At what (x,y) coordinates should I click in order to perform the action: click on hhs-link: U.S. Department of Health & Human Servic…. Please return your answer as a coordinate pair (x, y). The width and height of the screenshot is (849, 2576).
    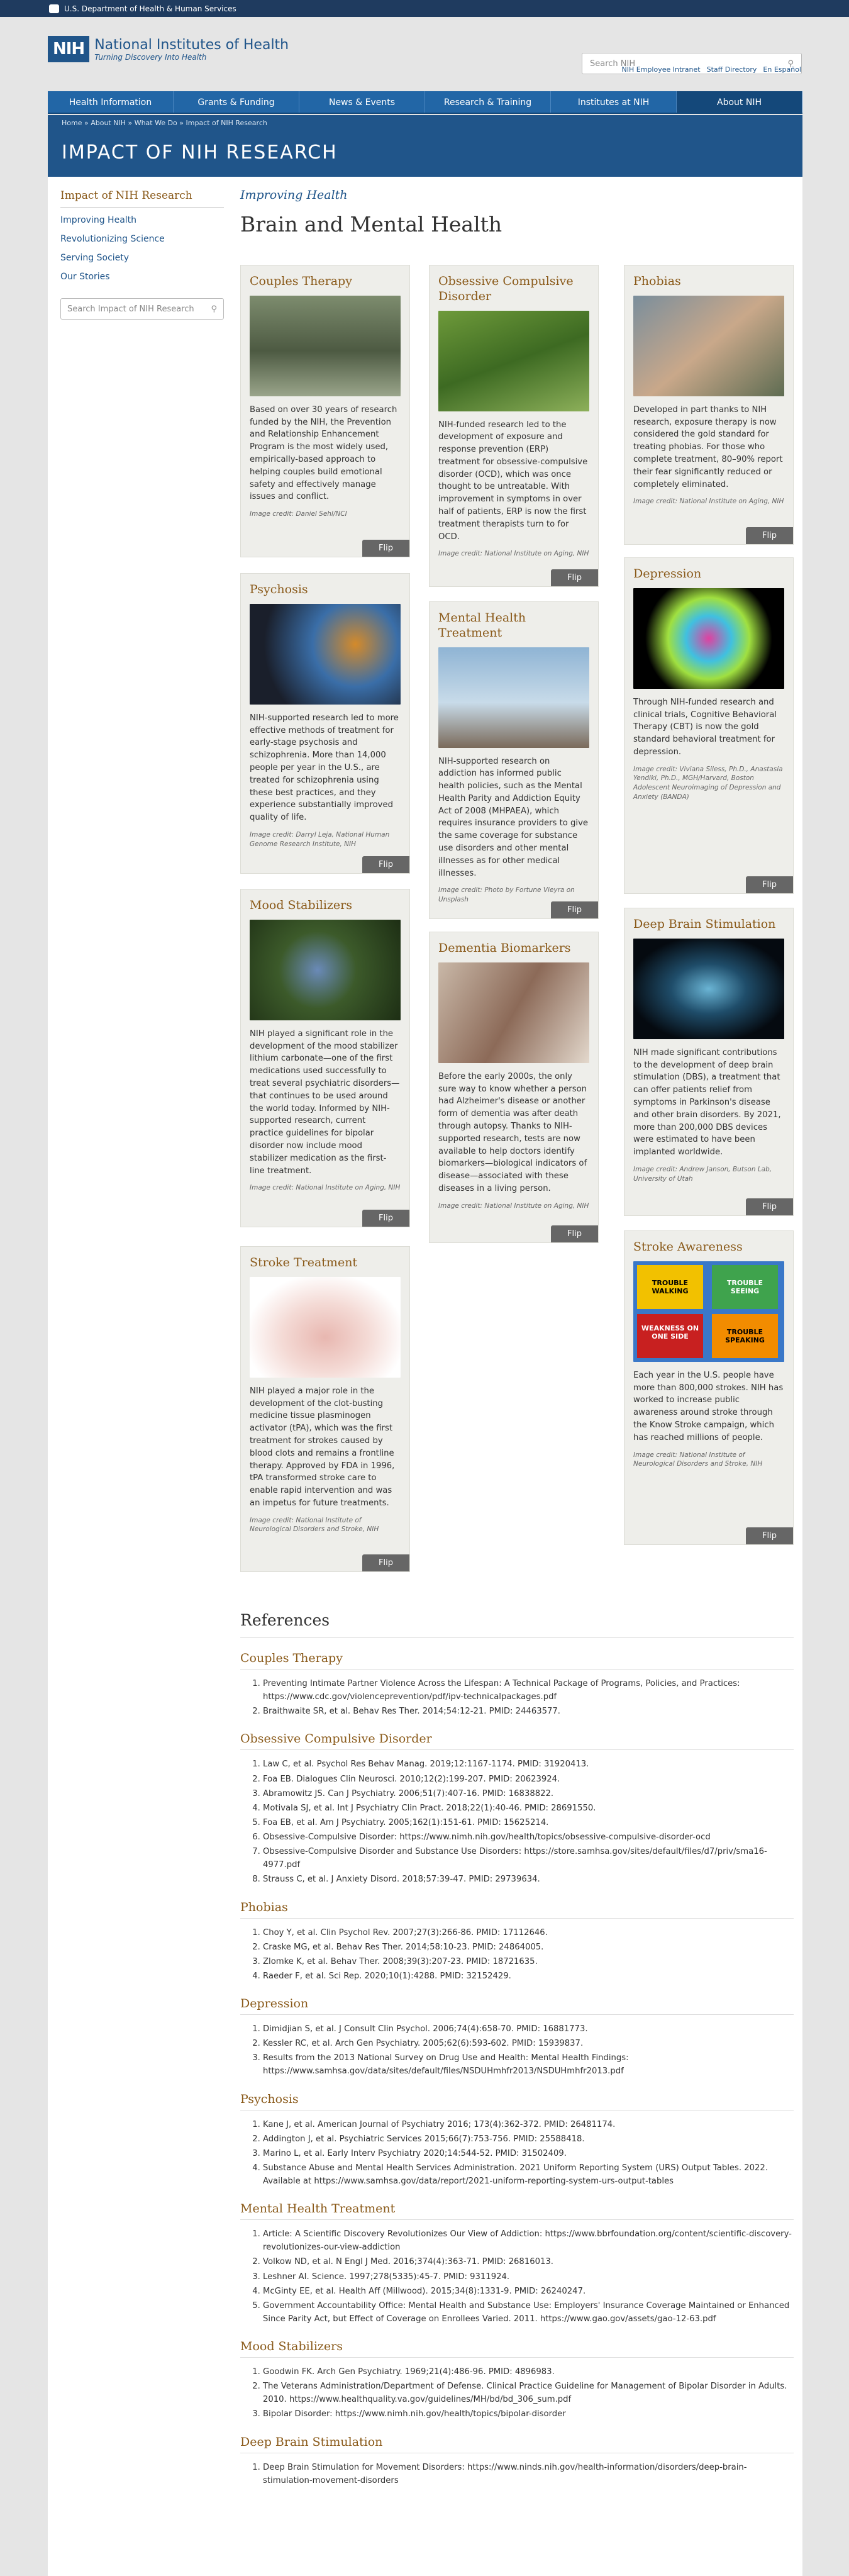
    Looking at the image, I should click on (150, 8).